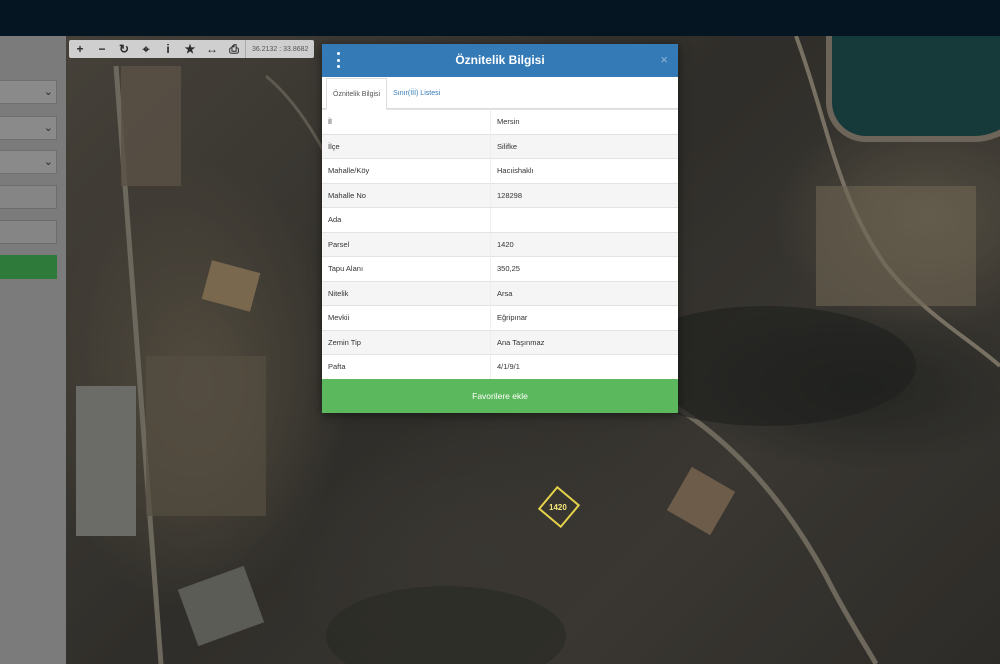 This screenshot has width=1000, height=664. I want to click on close-icon: ×, so click(664, 59).